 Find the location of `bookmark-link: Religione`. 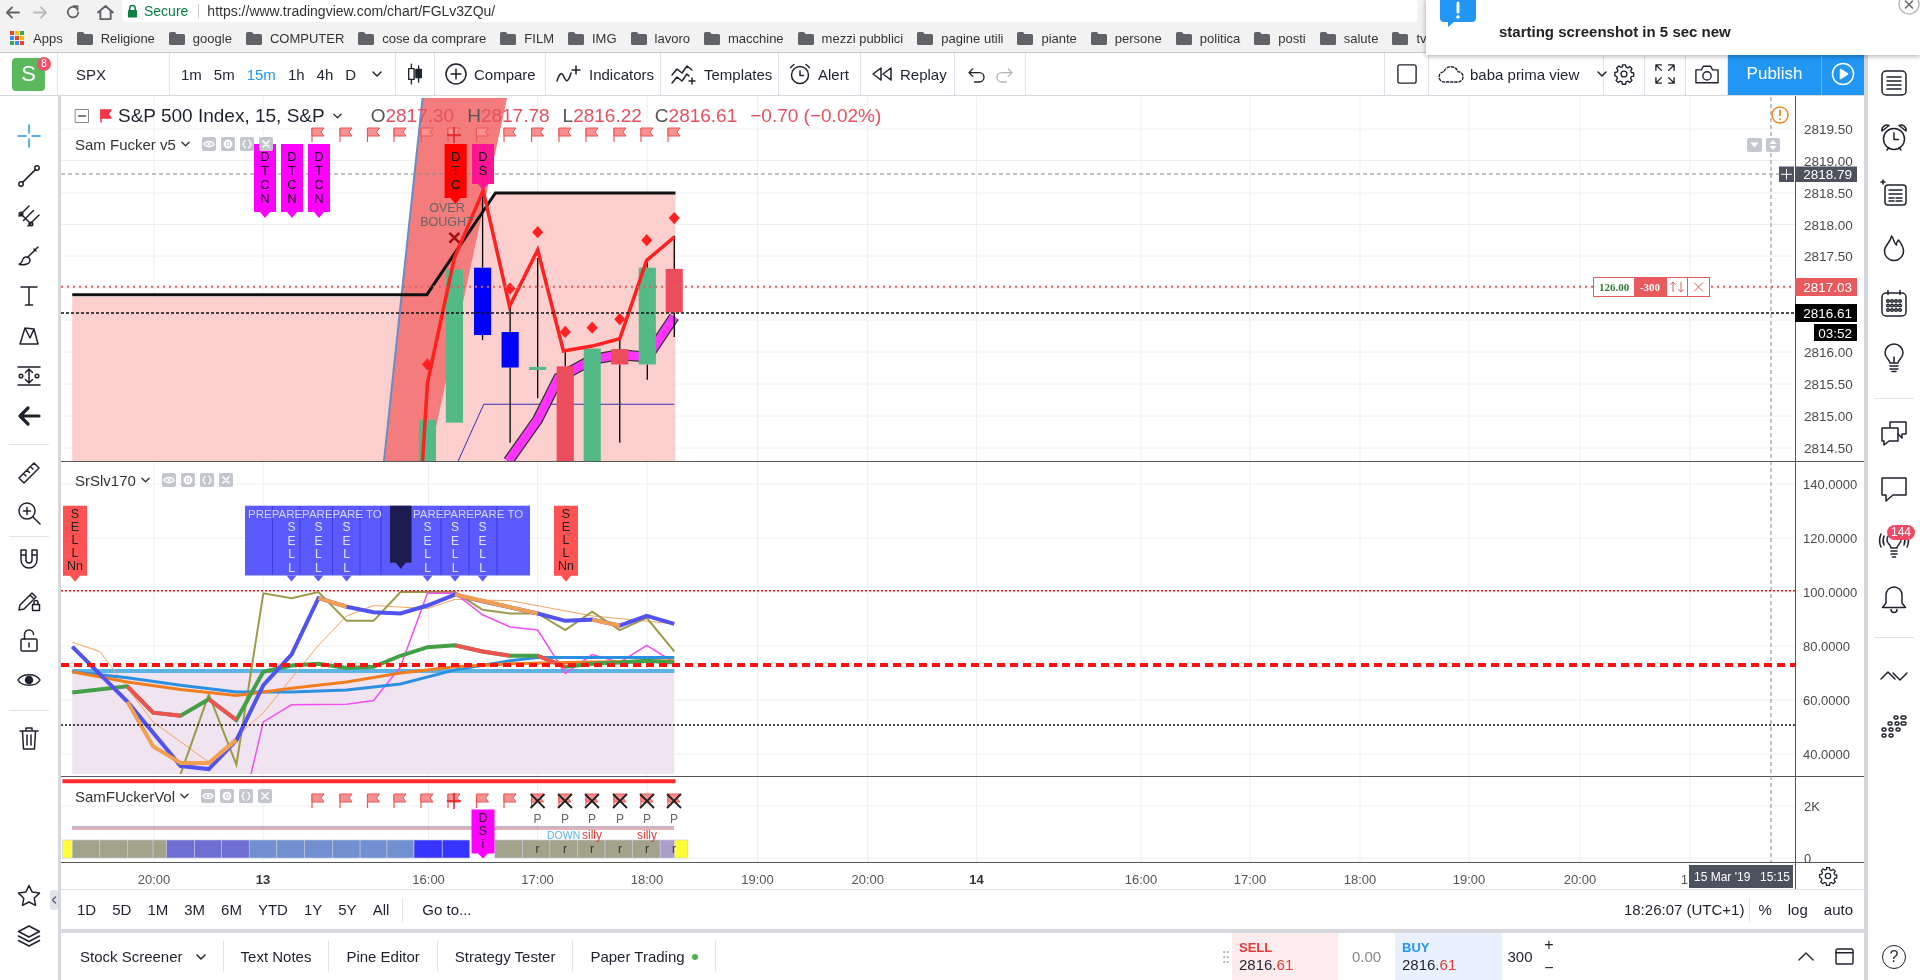

bookmark-link: Religione is located at coordinates (115, 38).